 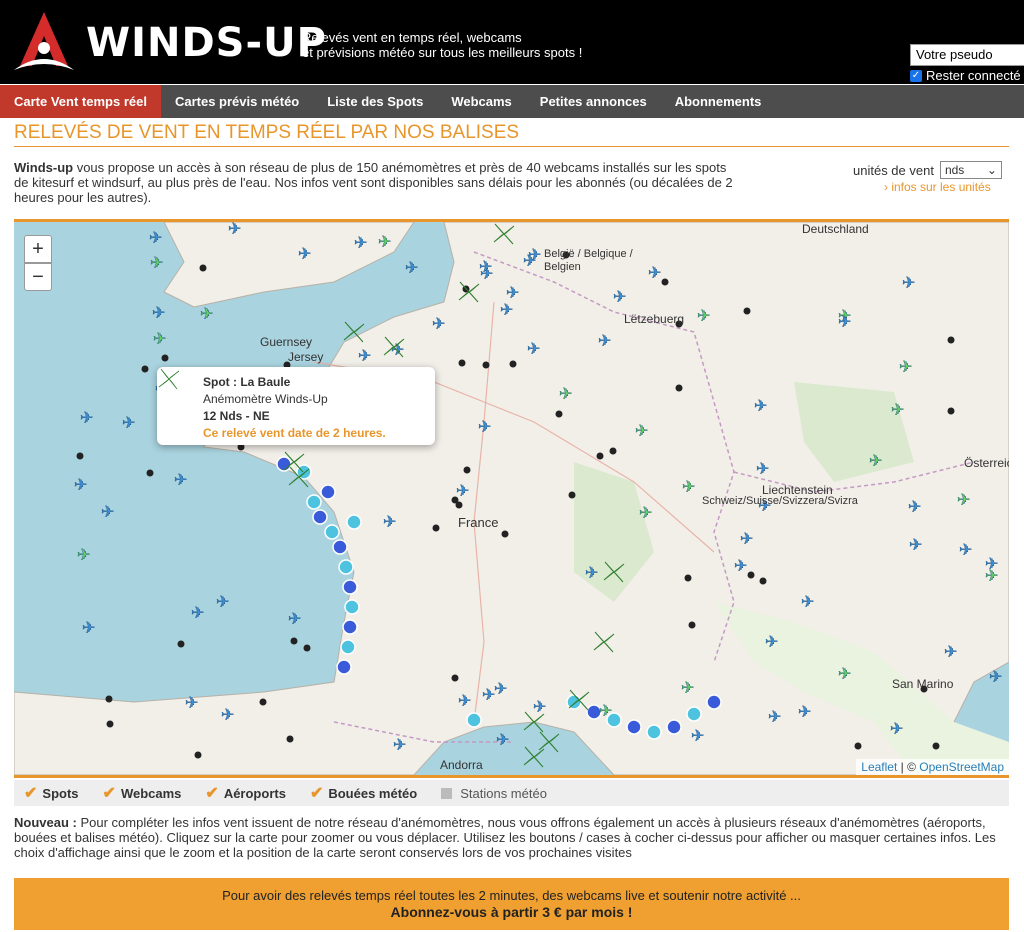 What do you see at coordinates (38, 277) in the screenshot?
I see `zoom-out-button: −` at bounding box center [38, 277].